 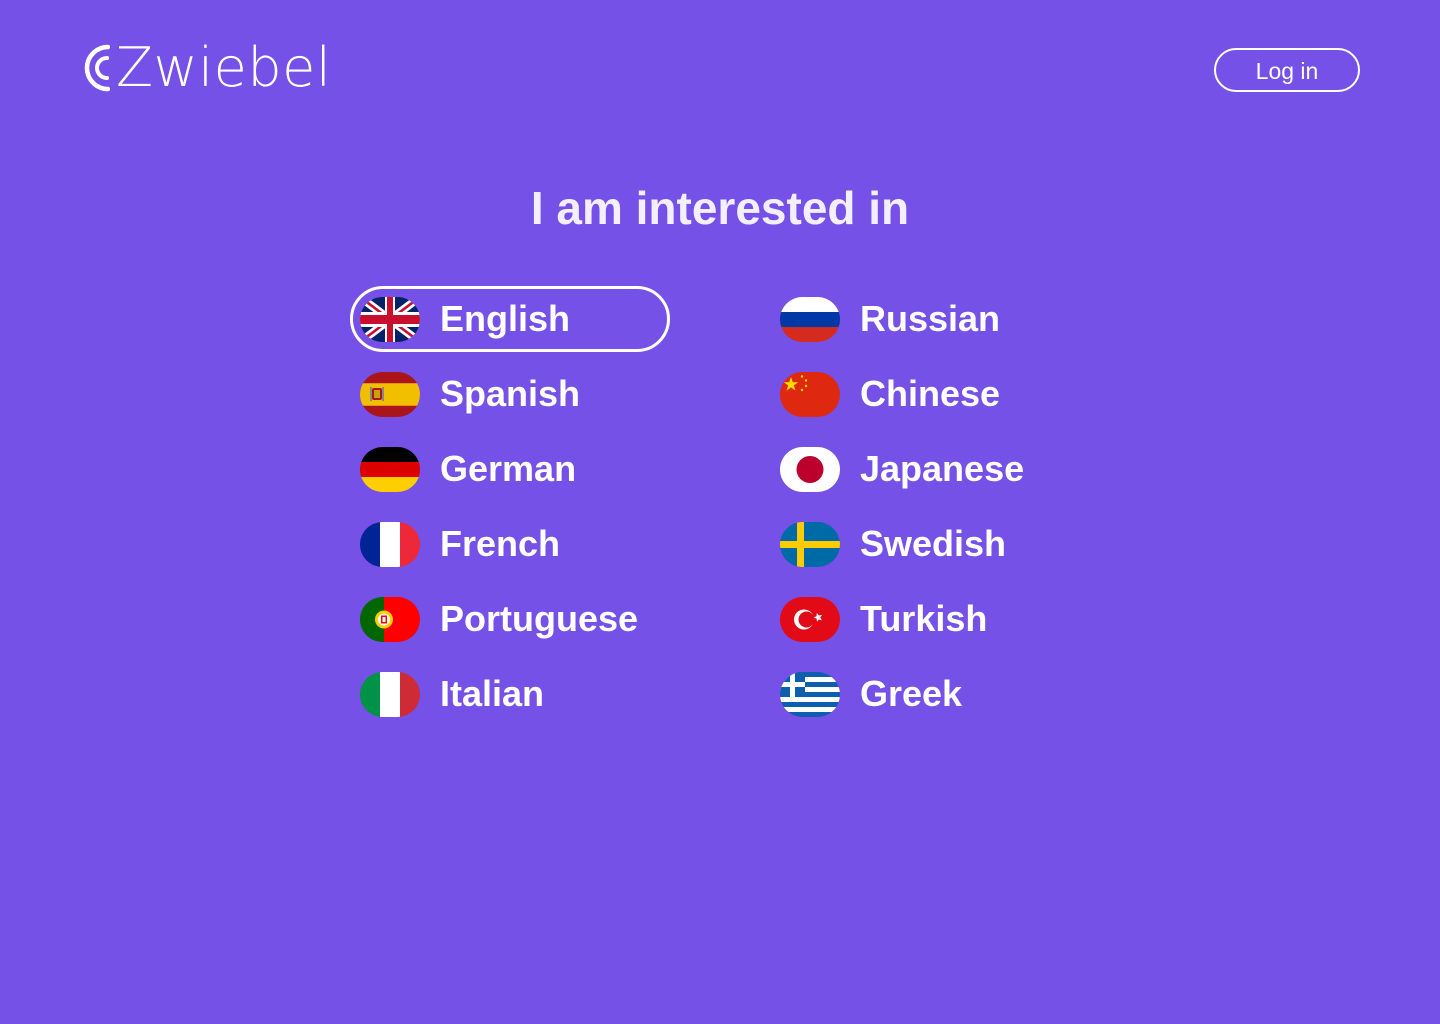 I want to click on language-label: Portuguese, so click(x=539, y=618).